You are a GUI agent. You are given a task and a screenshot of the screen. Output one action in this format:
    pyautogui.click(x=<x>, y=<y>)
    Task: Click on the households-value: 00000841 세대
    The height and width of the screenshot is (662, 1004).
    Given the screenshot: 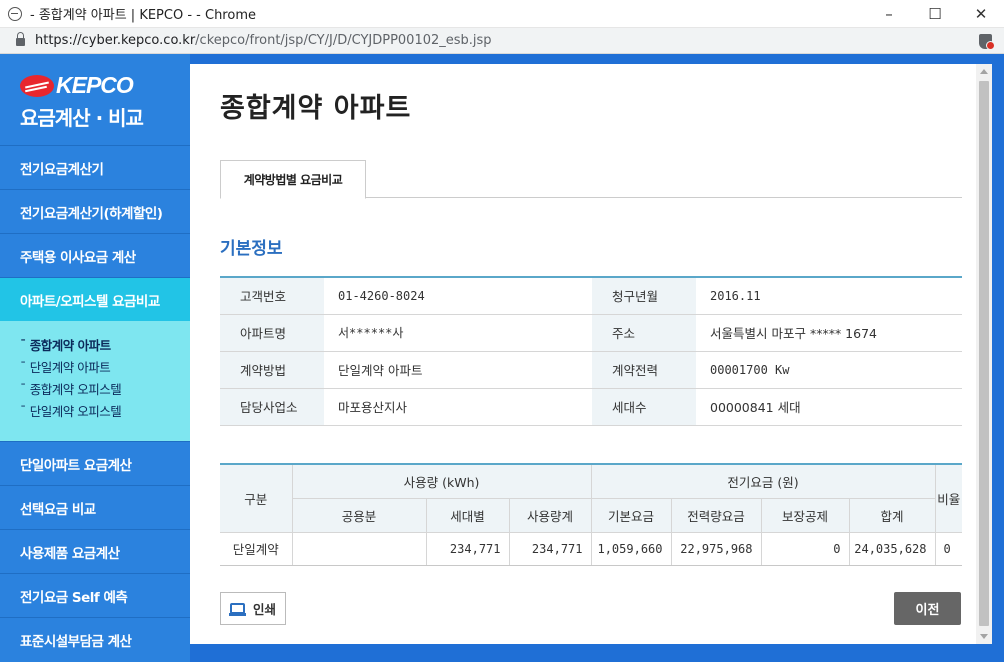 What is the action you would take?
    pyautogui.click(x=829, y=407)
    